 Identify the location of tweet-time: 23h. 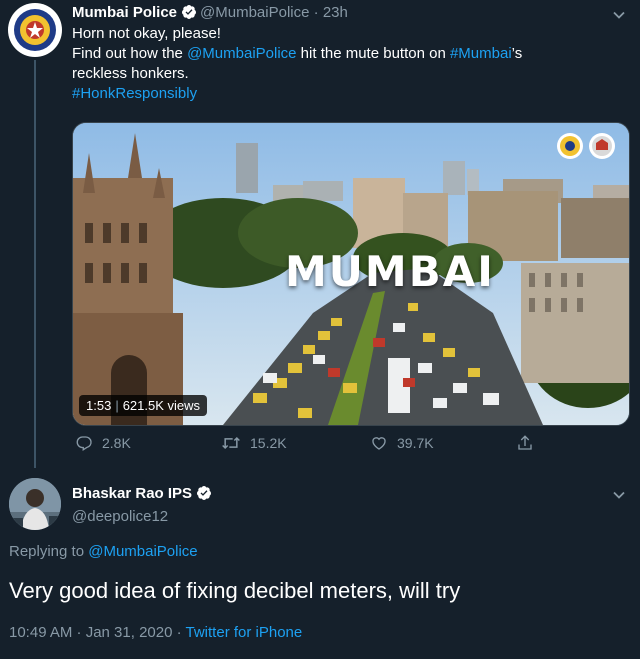
(335, 12).